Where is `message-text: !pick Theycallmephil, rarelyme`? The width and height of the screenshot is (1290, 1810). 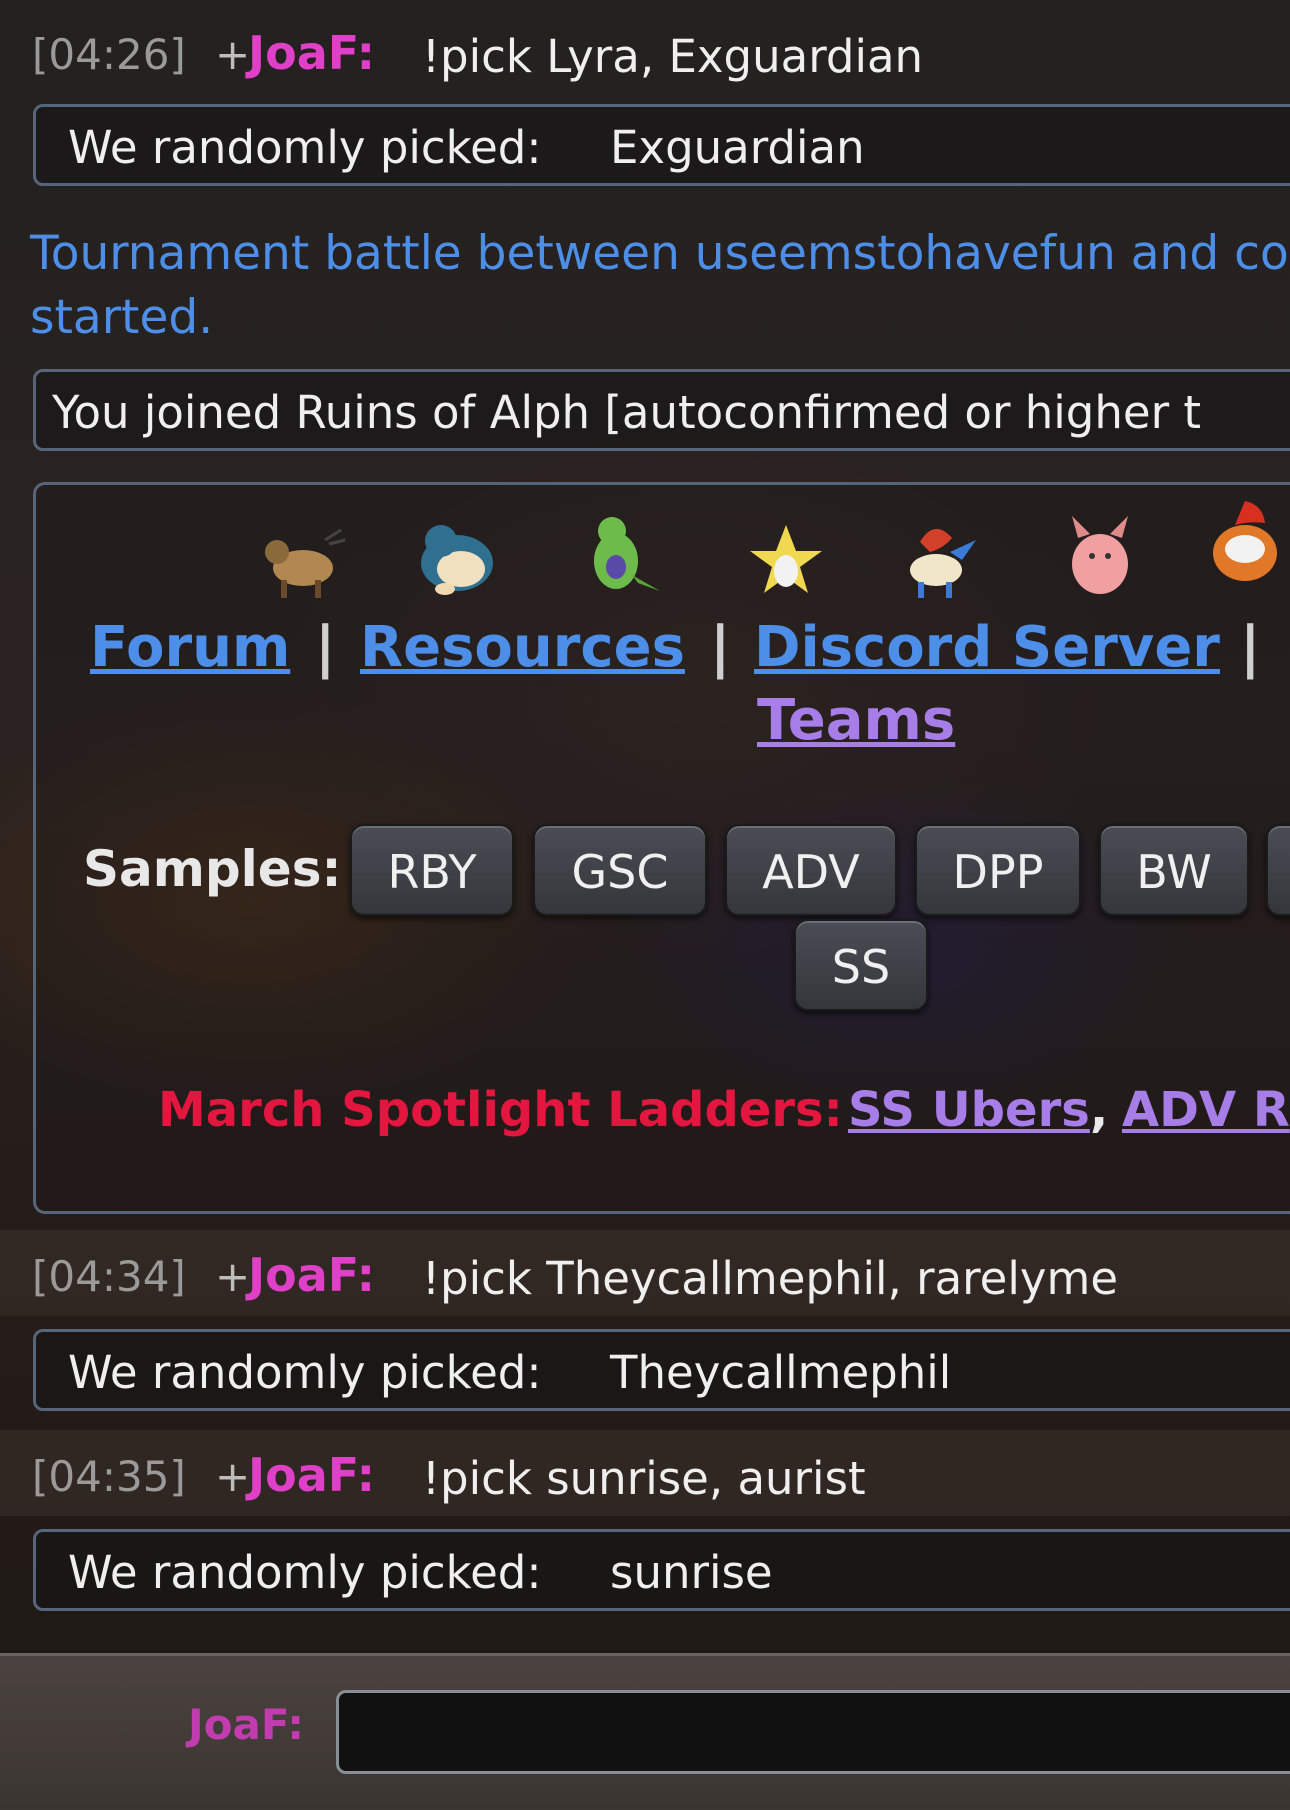 message-text: !pick Theycallmephil, rarelyme is located at coordinates (770, 1278).